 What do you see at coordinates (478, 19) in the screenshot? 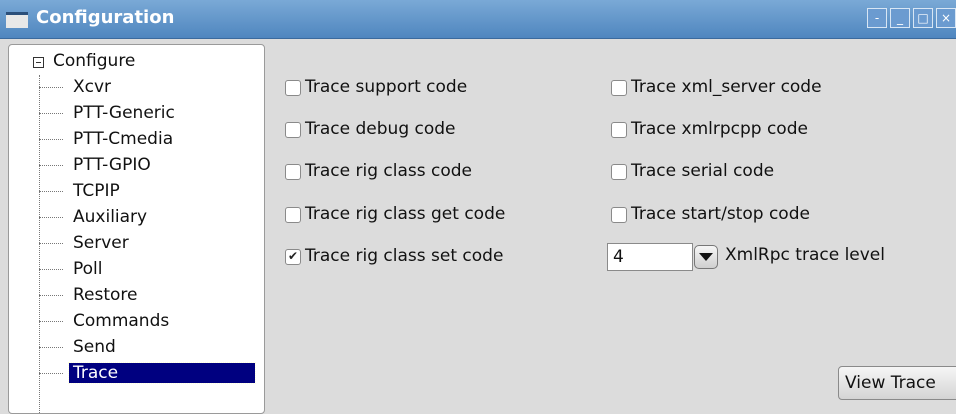
I see `title-bar: Configuration - _ □ ×` at bounding box center [478, 19].